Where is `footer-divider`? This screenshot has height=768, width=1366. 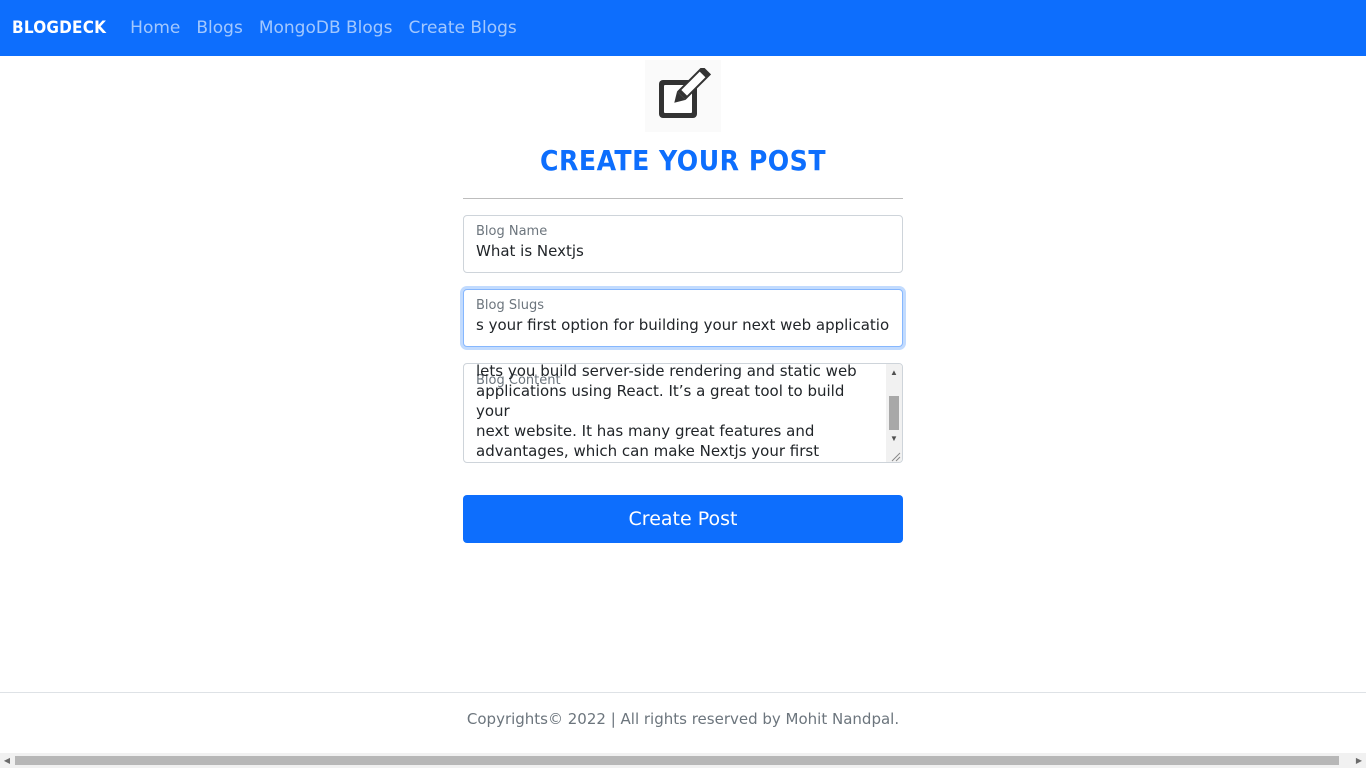 footer-divider is located at coordinates (683, 692).